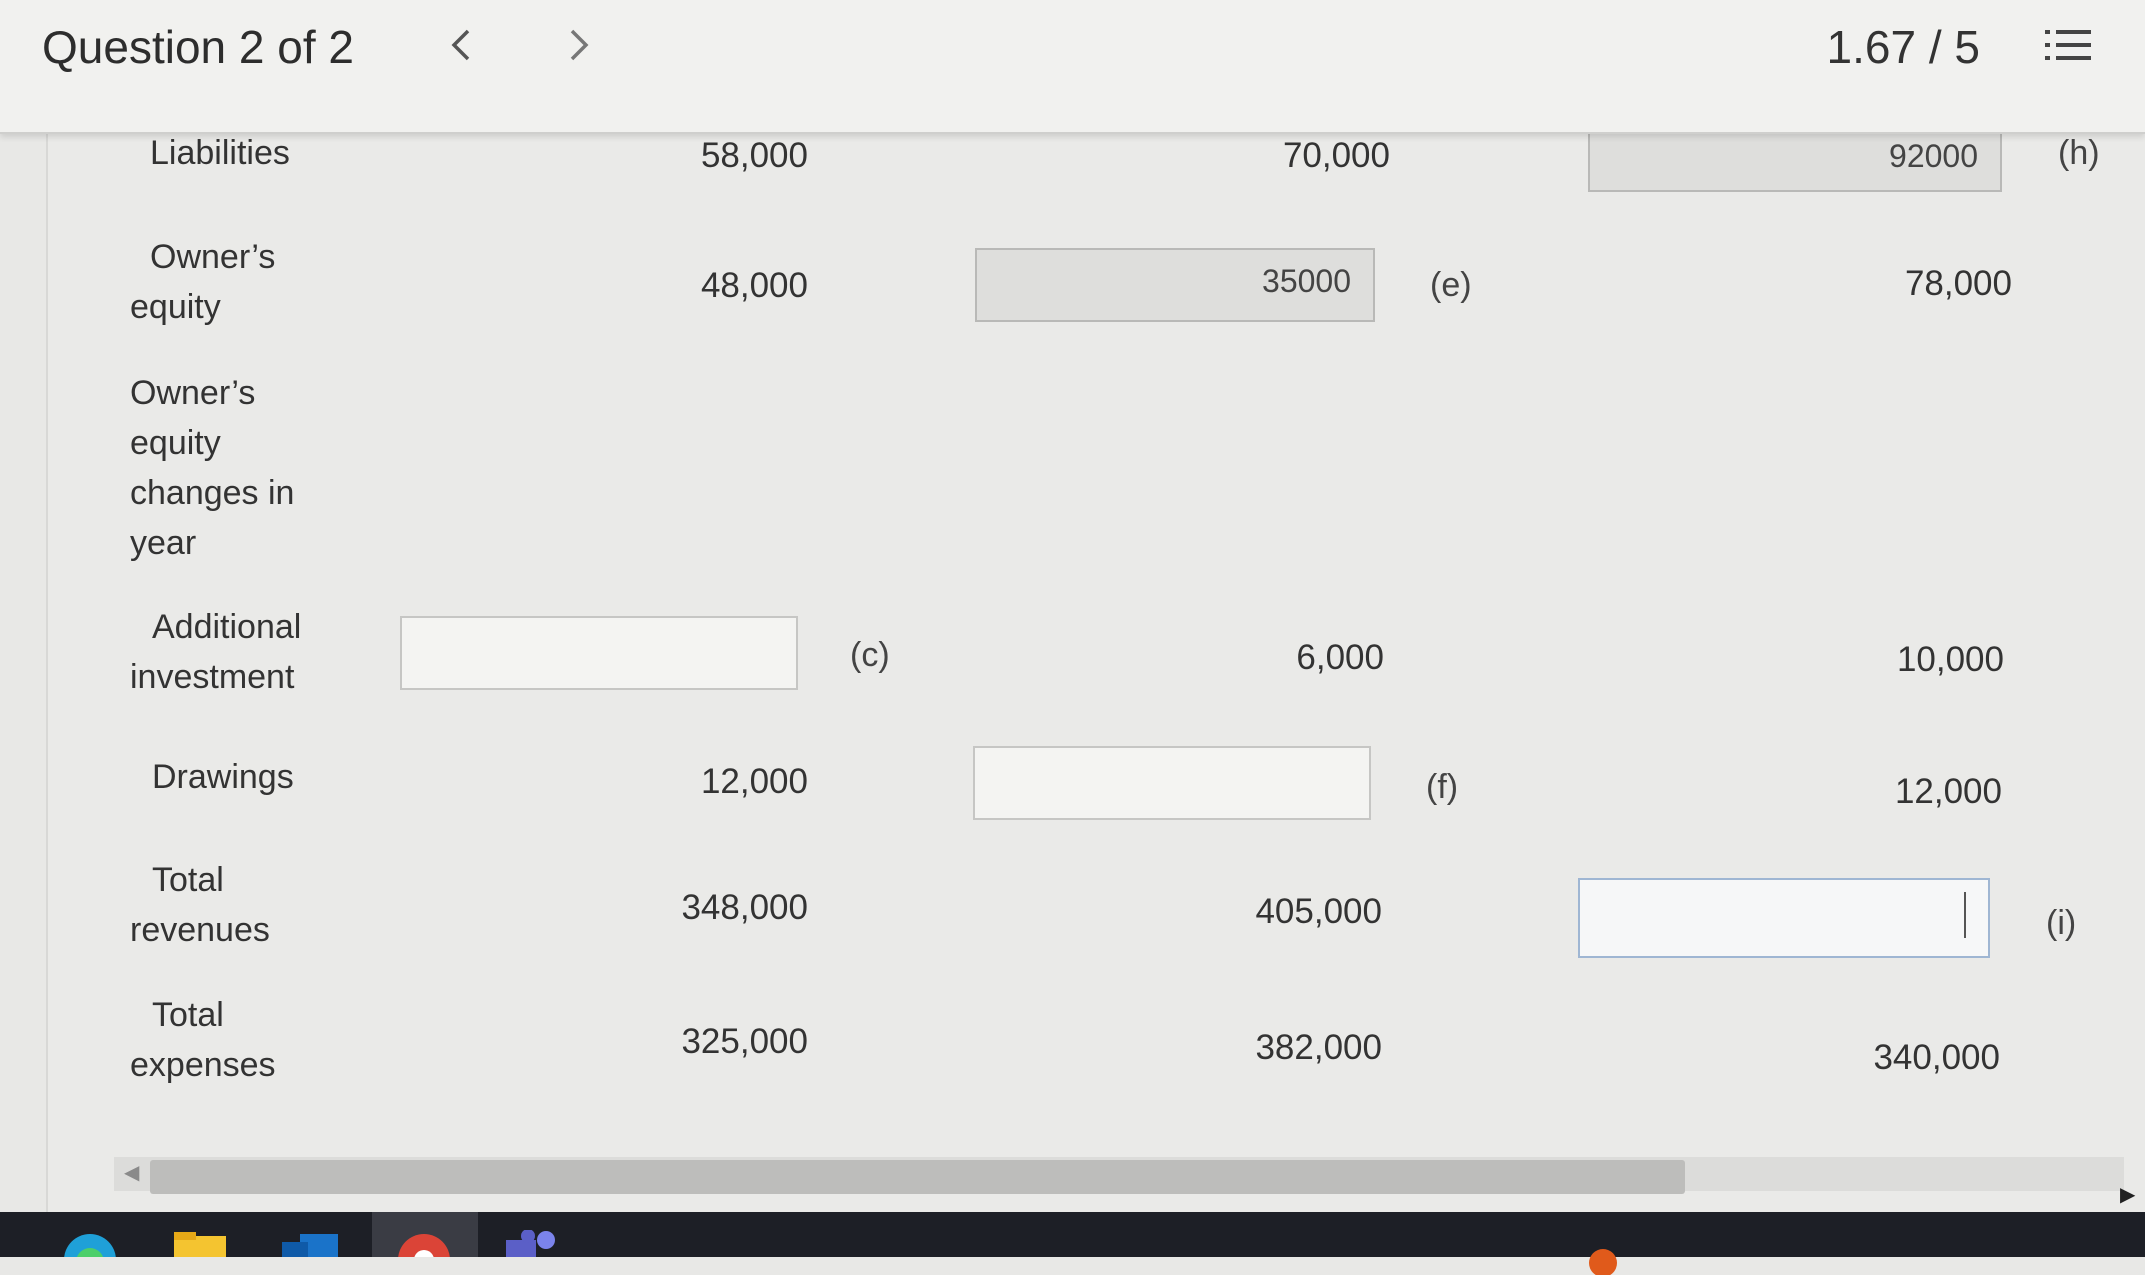 The width and height of the screenshot is (2145, 1275). I want to click on chrome-icon, so click(424, 1243).